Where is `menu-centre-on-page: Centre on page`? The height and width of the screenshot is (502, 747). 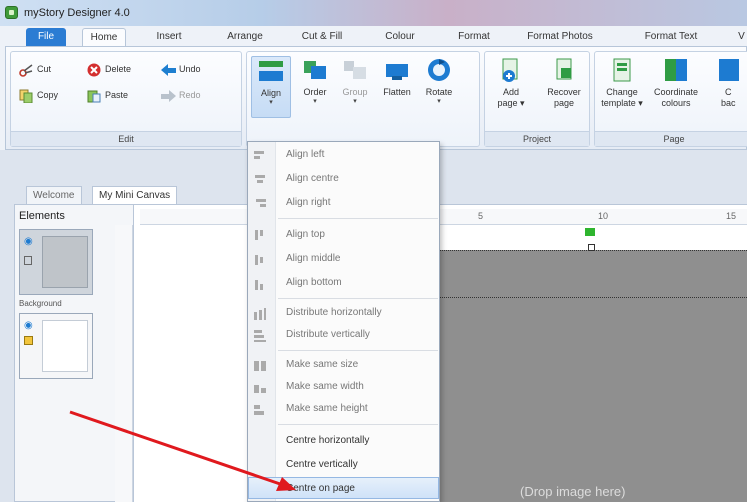 menu-centre-on-page: Centre on page is located at coordinates (343, 488).